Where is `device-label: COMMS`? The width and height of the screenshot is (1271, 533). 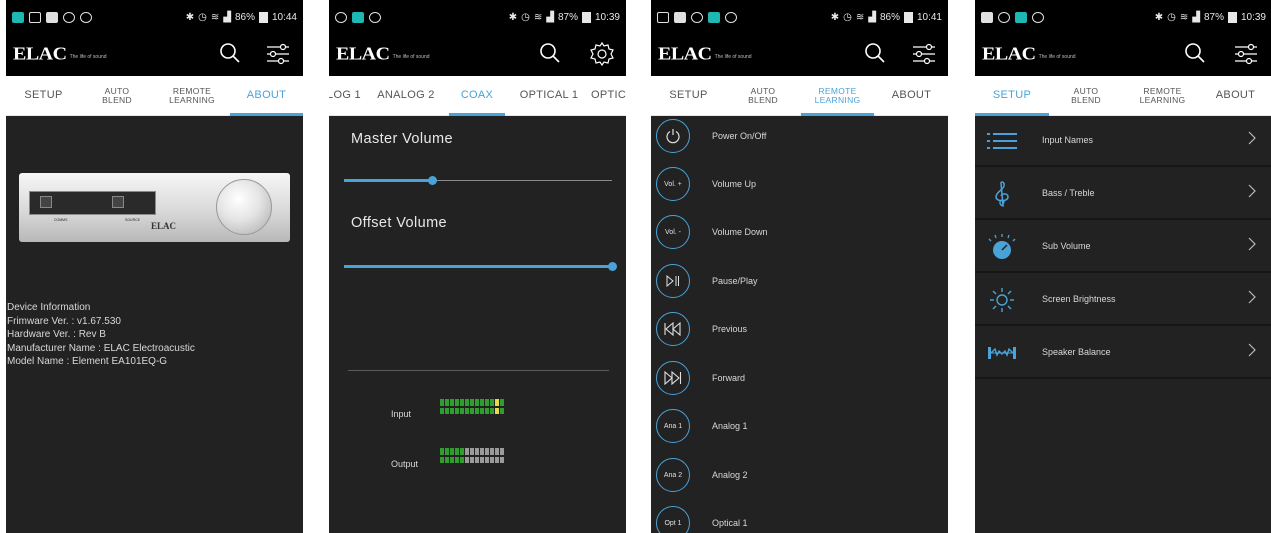
device-label: COMMS is located at coordinates (61, 220).